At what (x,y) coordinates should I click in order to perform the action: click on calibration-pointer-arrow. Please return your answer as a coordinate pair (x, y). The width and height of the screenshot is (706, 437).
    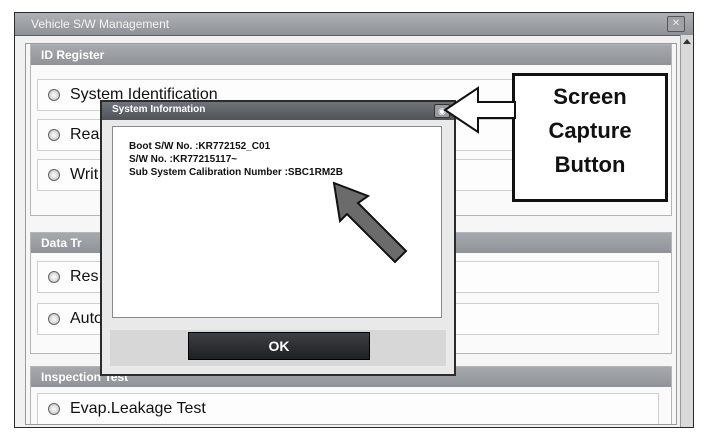
    Looking at the image, I should click on (370, 222).